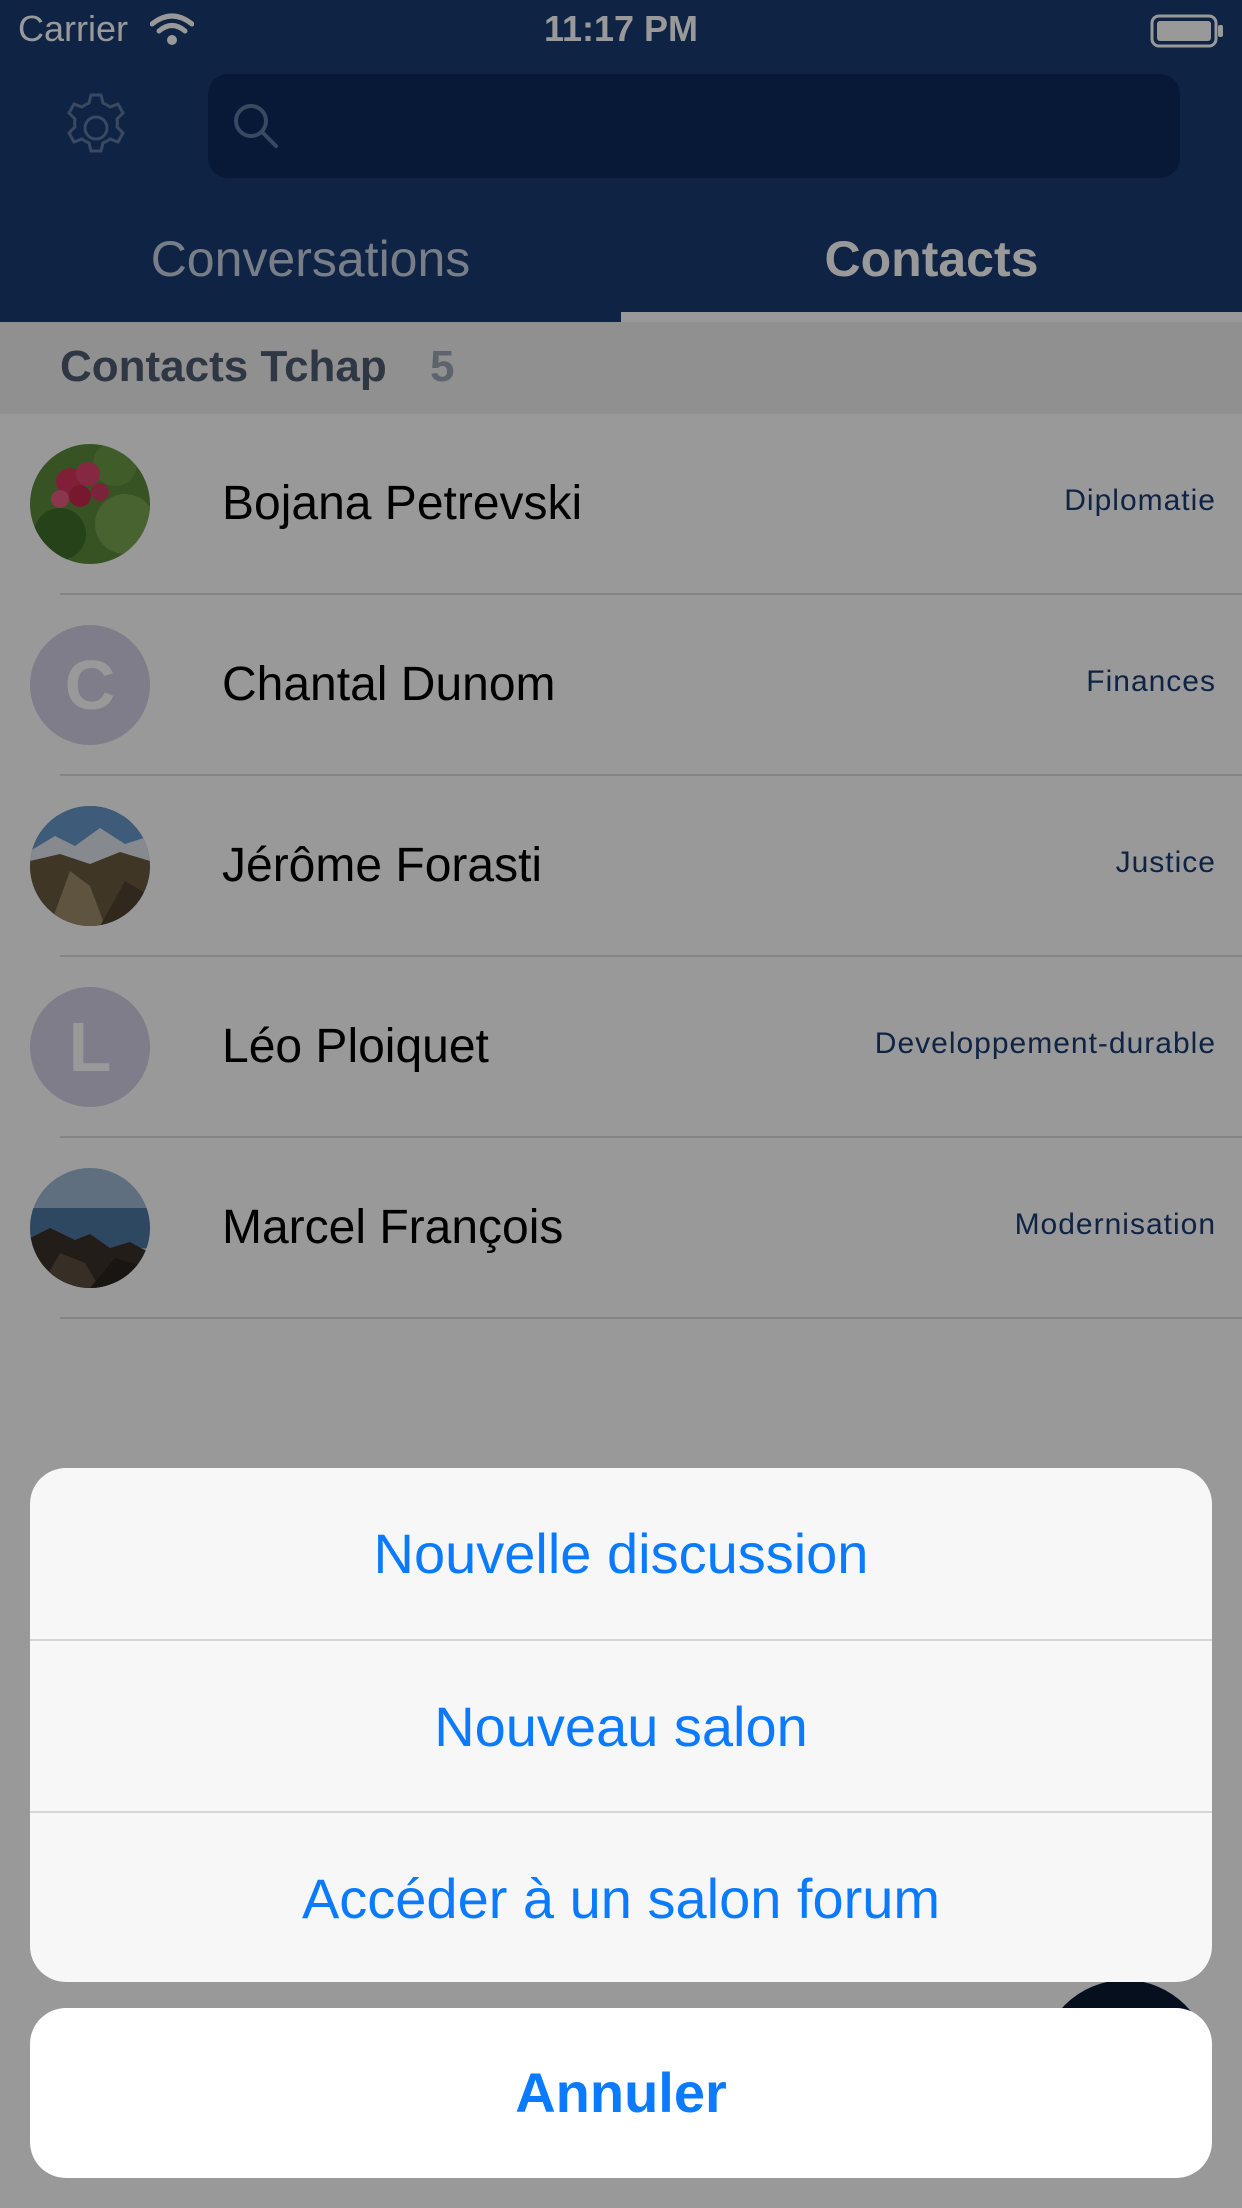 Image resolution: width=1242 pixels, height=2208 pixels. I want to click on new-room-button: Nouveau salon, so click(621, 1726).